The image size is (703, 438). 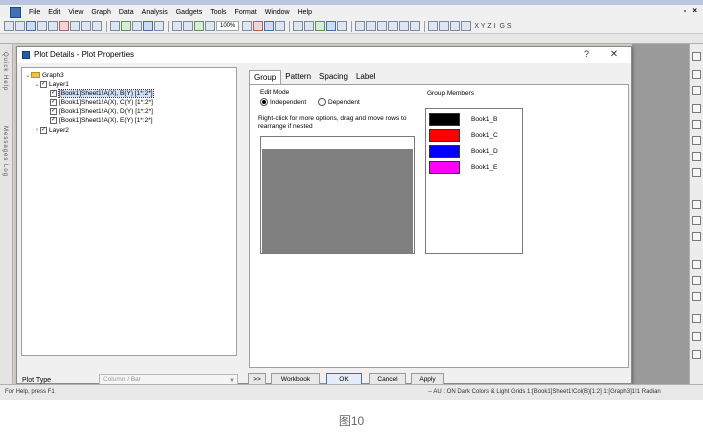 What do you see at coordinates (337, 201) in the screenshot?
I see `group-row-area` at bounding box center [337, 201].